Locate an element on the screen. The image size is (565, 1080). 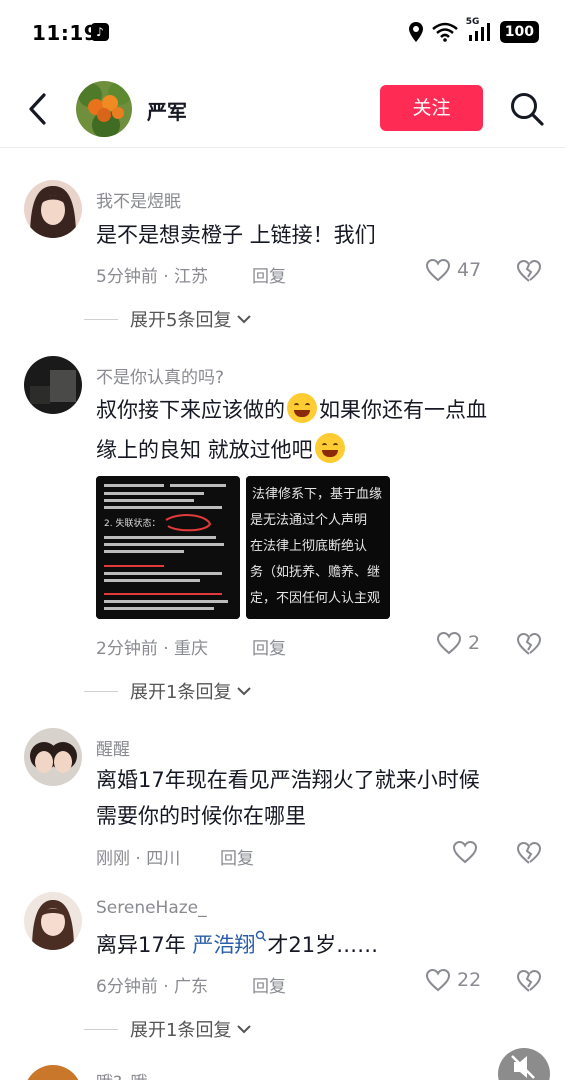
like-button is located at coordinates (465, 852).